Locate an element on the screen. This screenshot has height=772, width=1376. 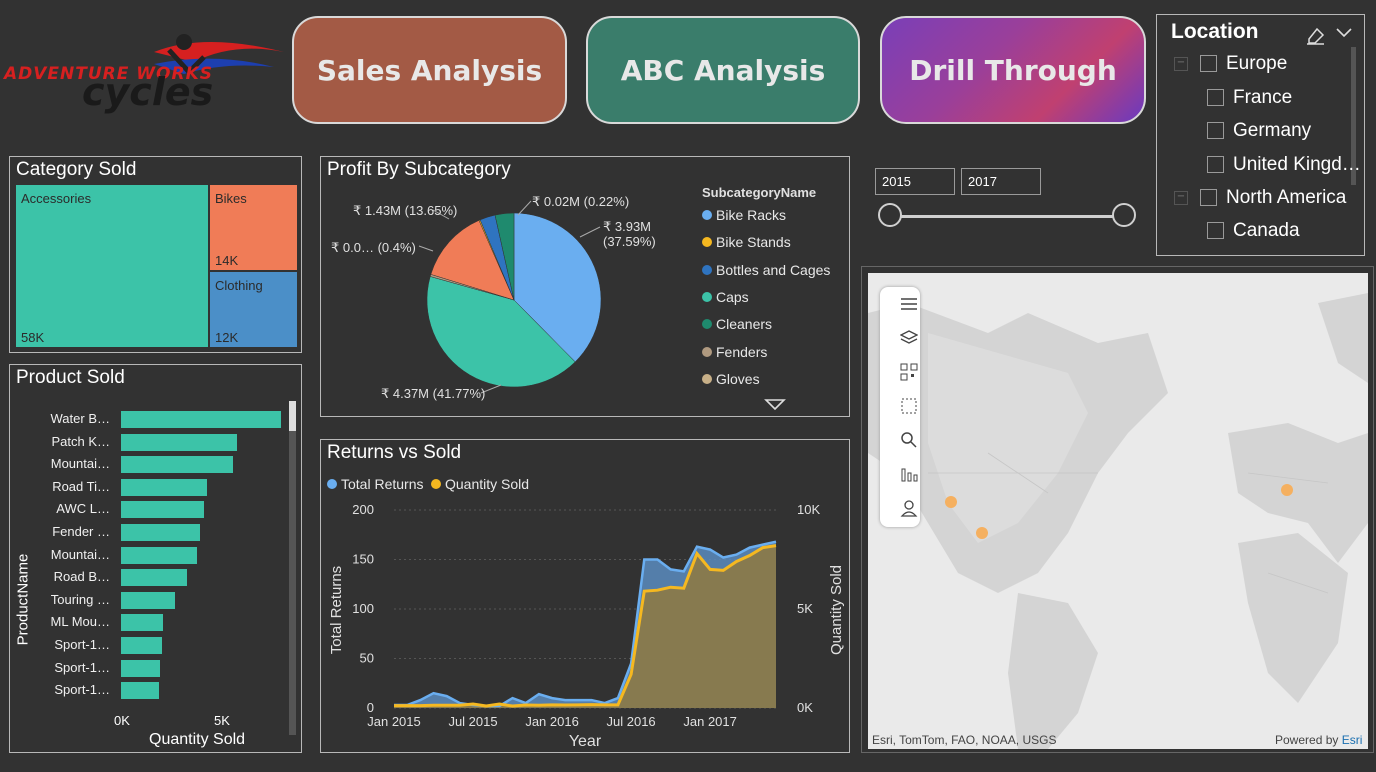
treemap-cell-clothing: Clothing 12K is located at coordinates (253, 309).